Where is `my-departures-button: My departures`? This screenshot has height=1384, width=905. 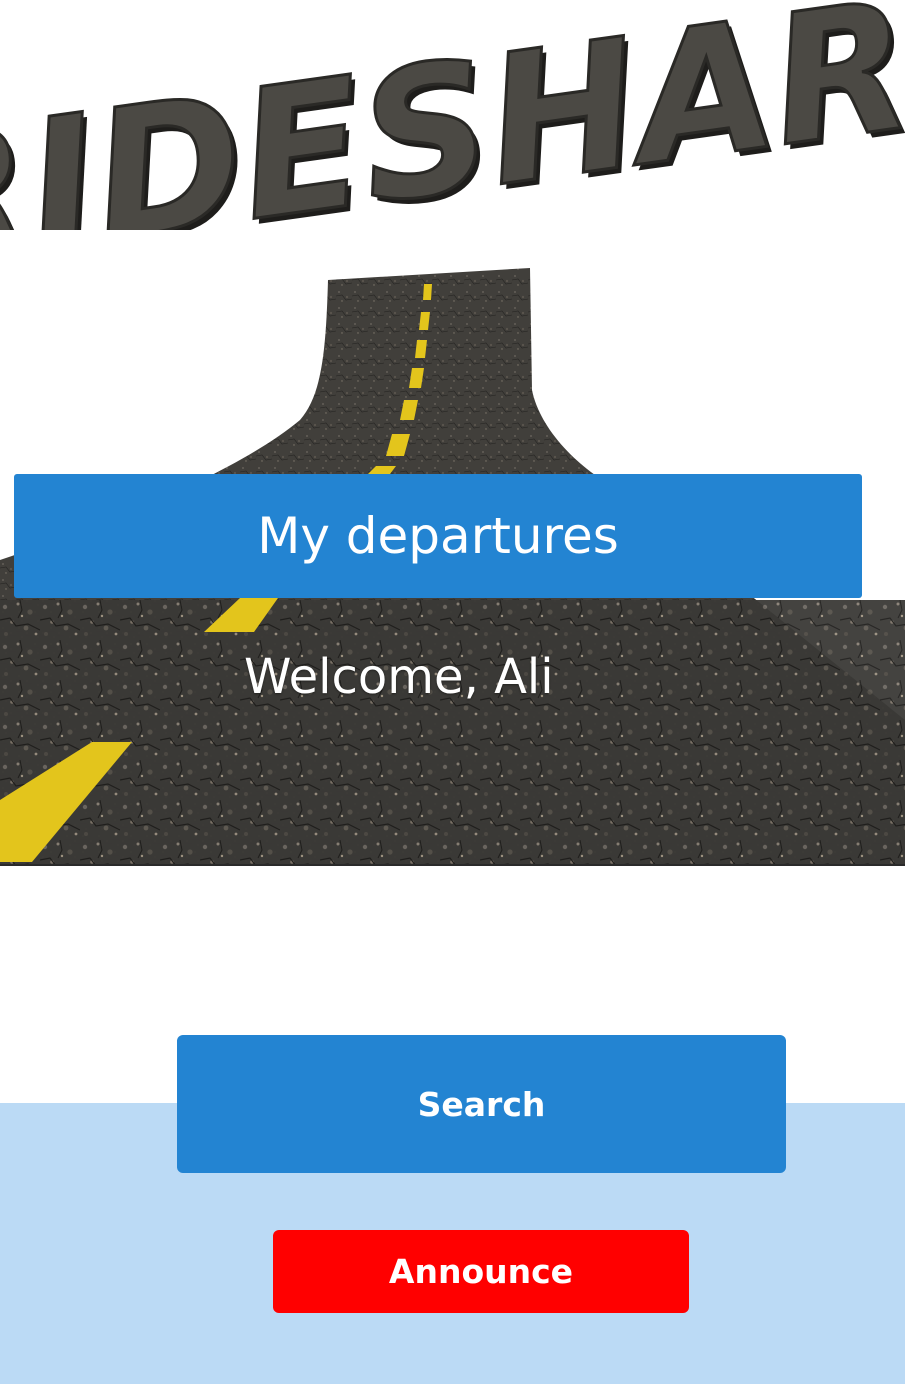
my-departures-button: My departures is located at coordinates (438, 536).